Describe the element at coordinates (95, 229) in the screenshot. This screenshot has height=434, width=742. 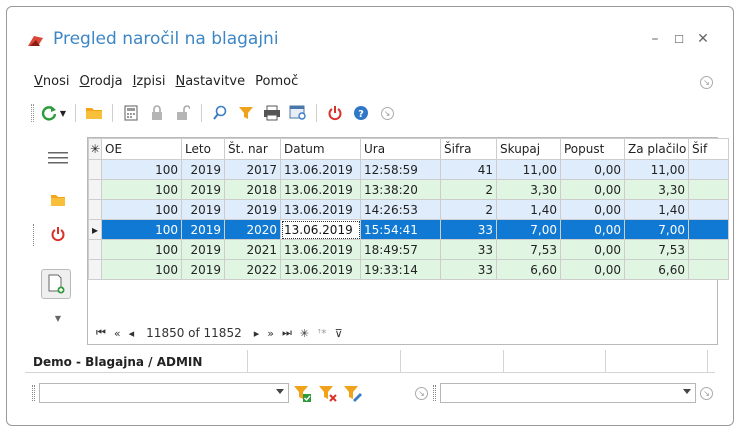
I see `row-indicator: ▸` at that location.